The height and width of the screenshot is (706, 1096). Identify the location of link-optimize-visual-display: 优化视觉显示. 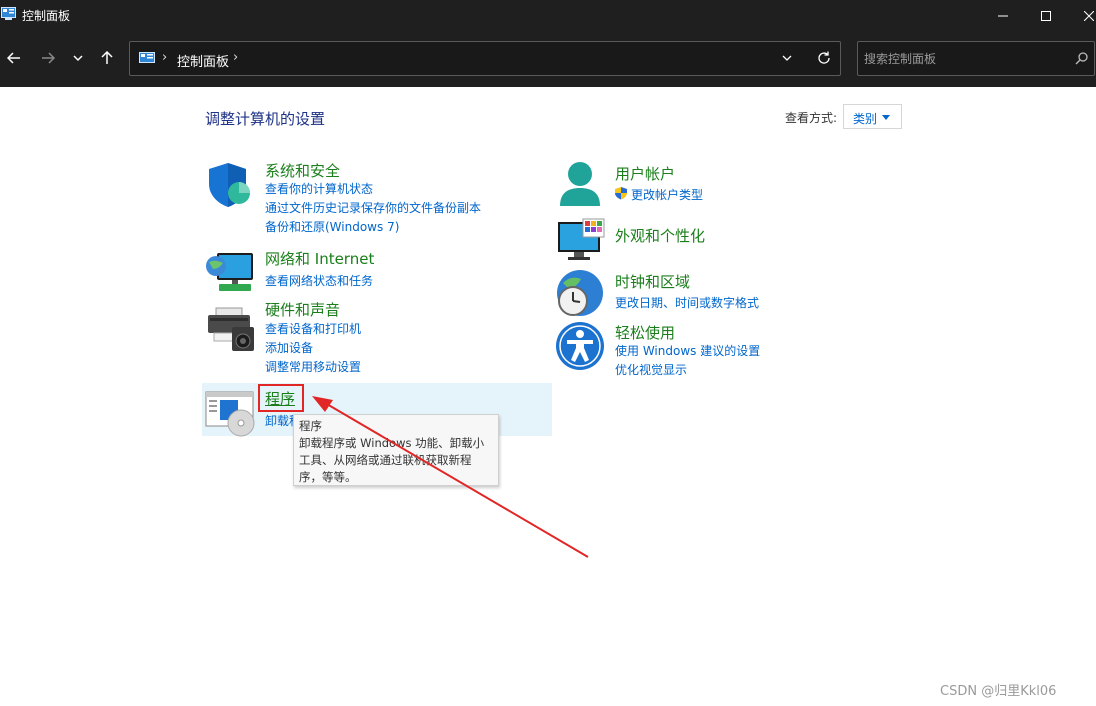
(651, 369).